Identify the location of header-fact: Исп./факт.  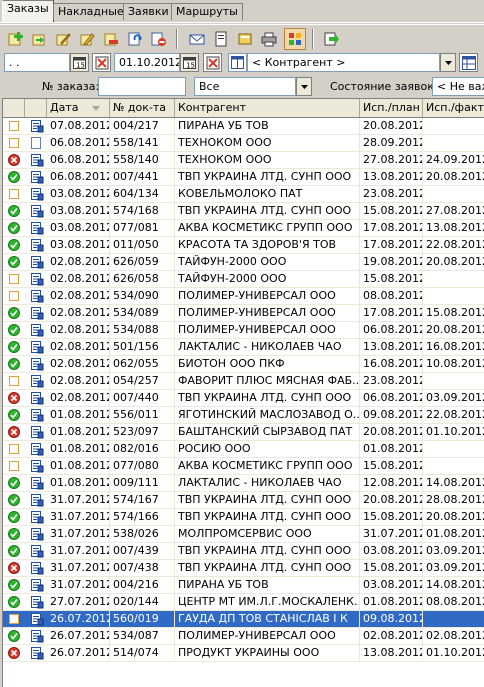
(453, 108).